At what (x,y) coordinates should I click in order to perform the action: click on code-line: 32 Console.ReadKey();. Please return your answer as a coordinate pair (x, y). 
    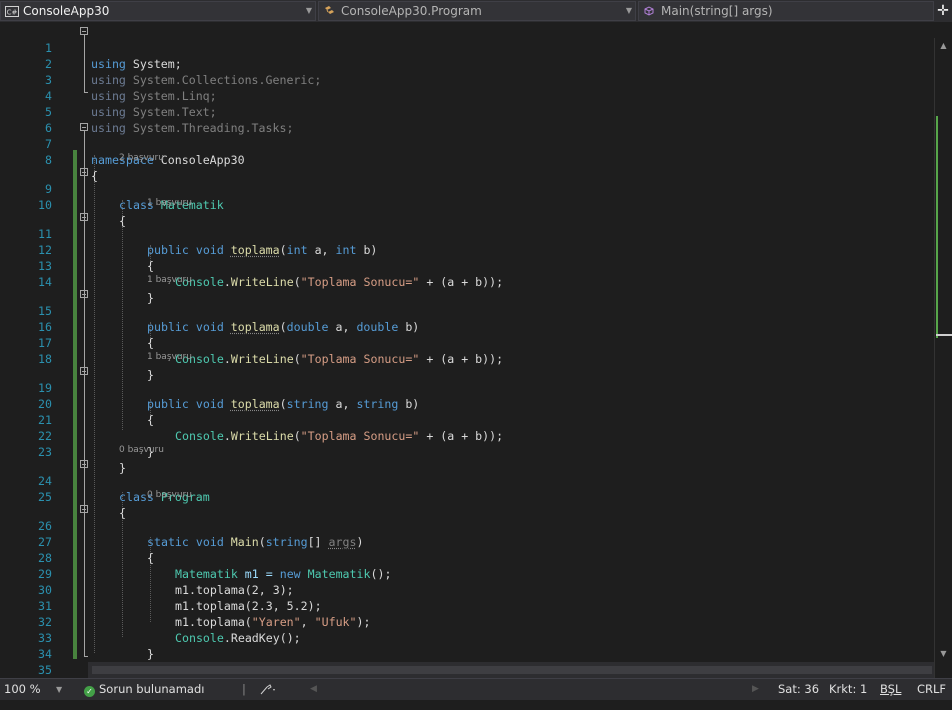
    Looking at the image, I should click on (467, 621).